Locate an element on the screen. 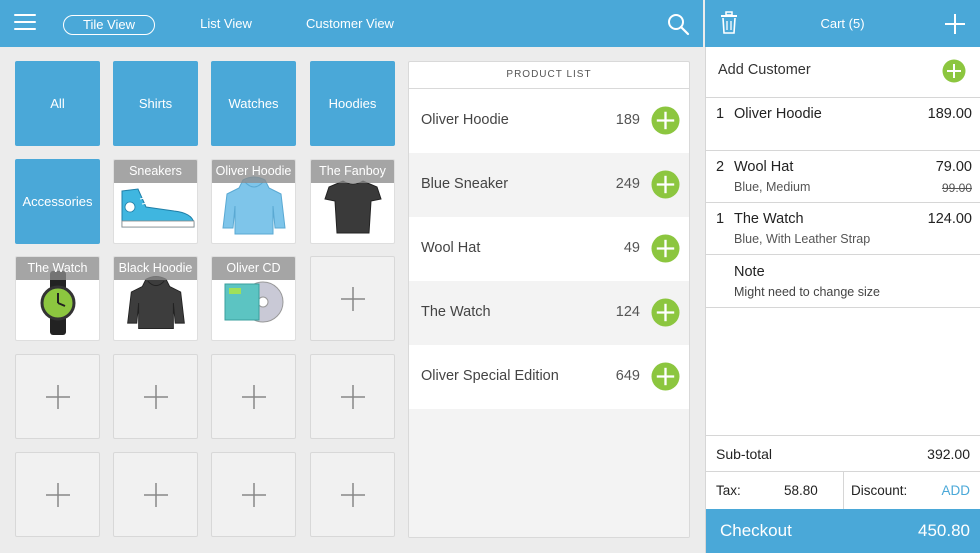 Image resolution: width=980 pixels, height=553 pixels. top-bar: Tile View List View Customer View is located at coordinates (351, 23).